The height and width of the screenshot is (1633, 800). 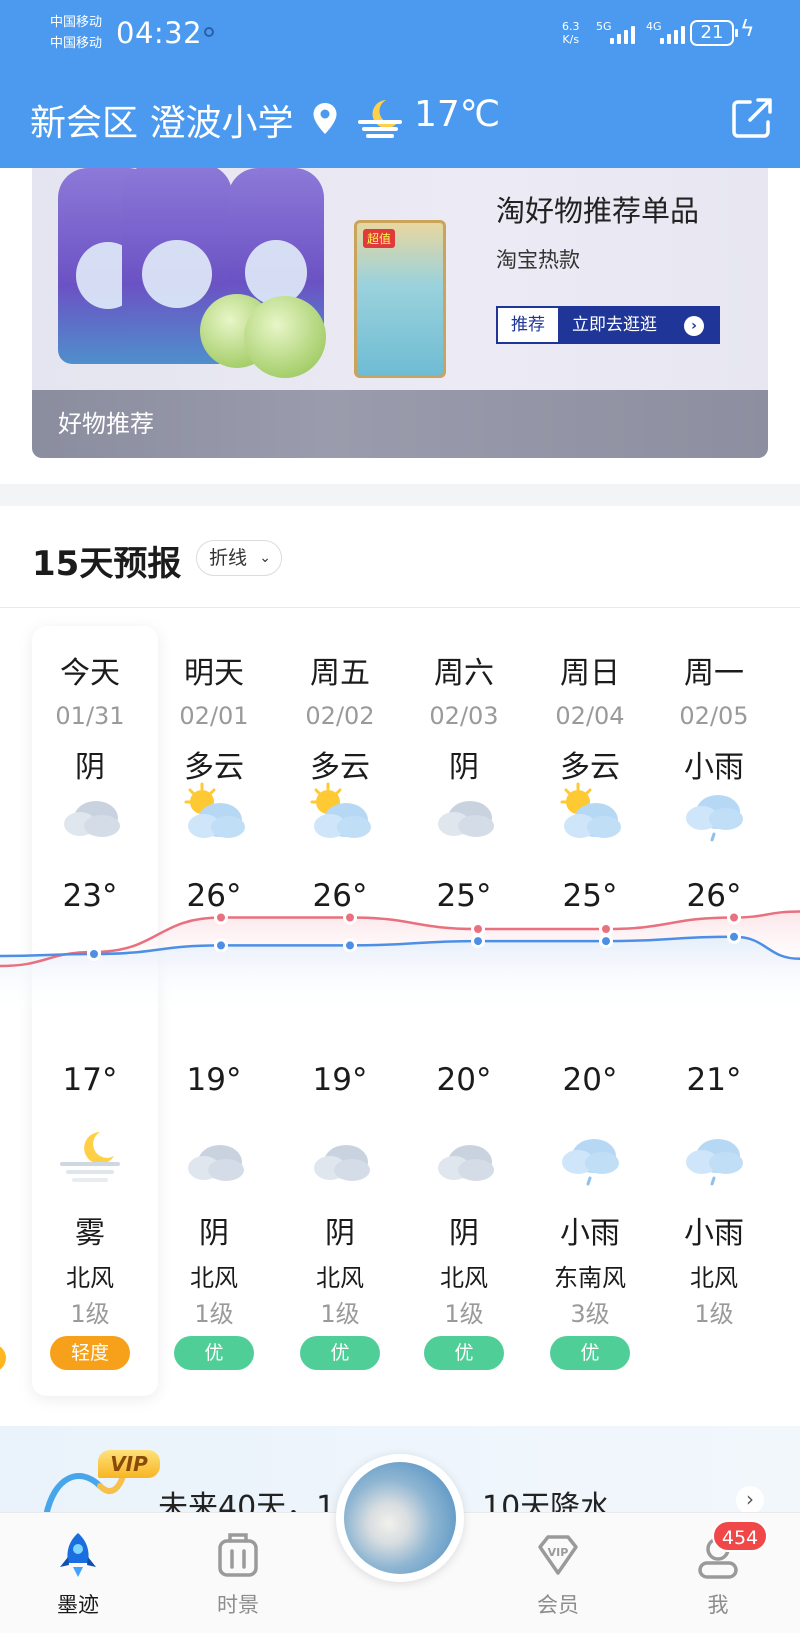 I want to click on ad-title: 淘好物推荐单品, so click(x=598, y=211).